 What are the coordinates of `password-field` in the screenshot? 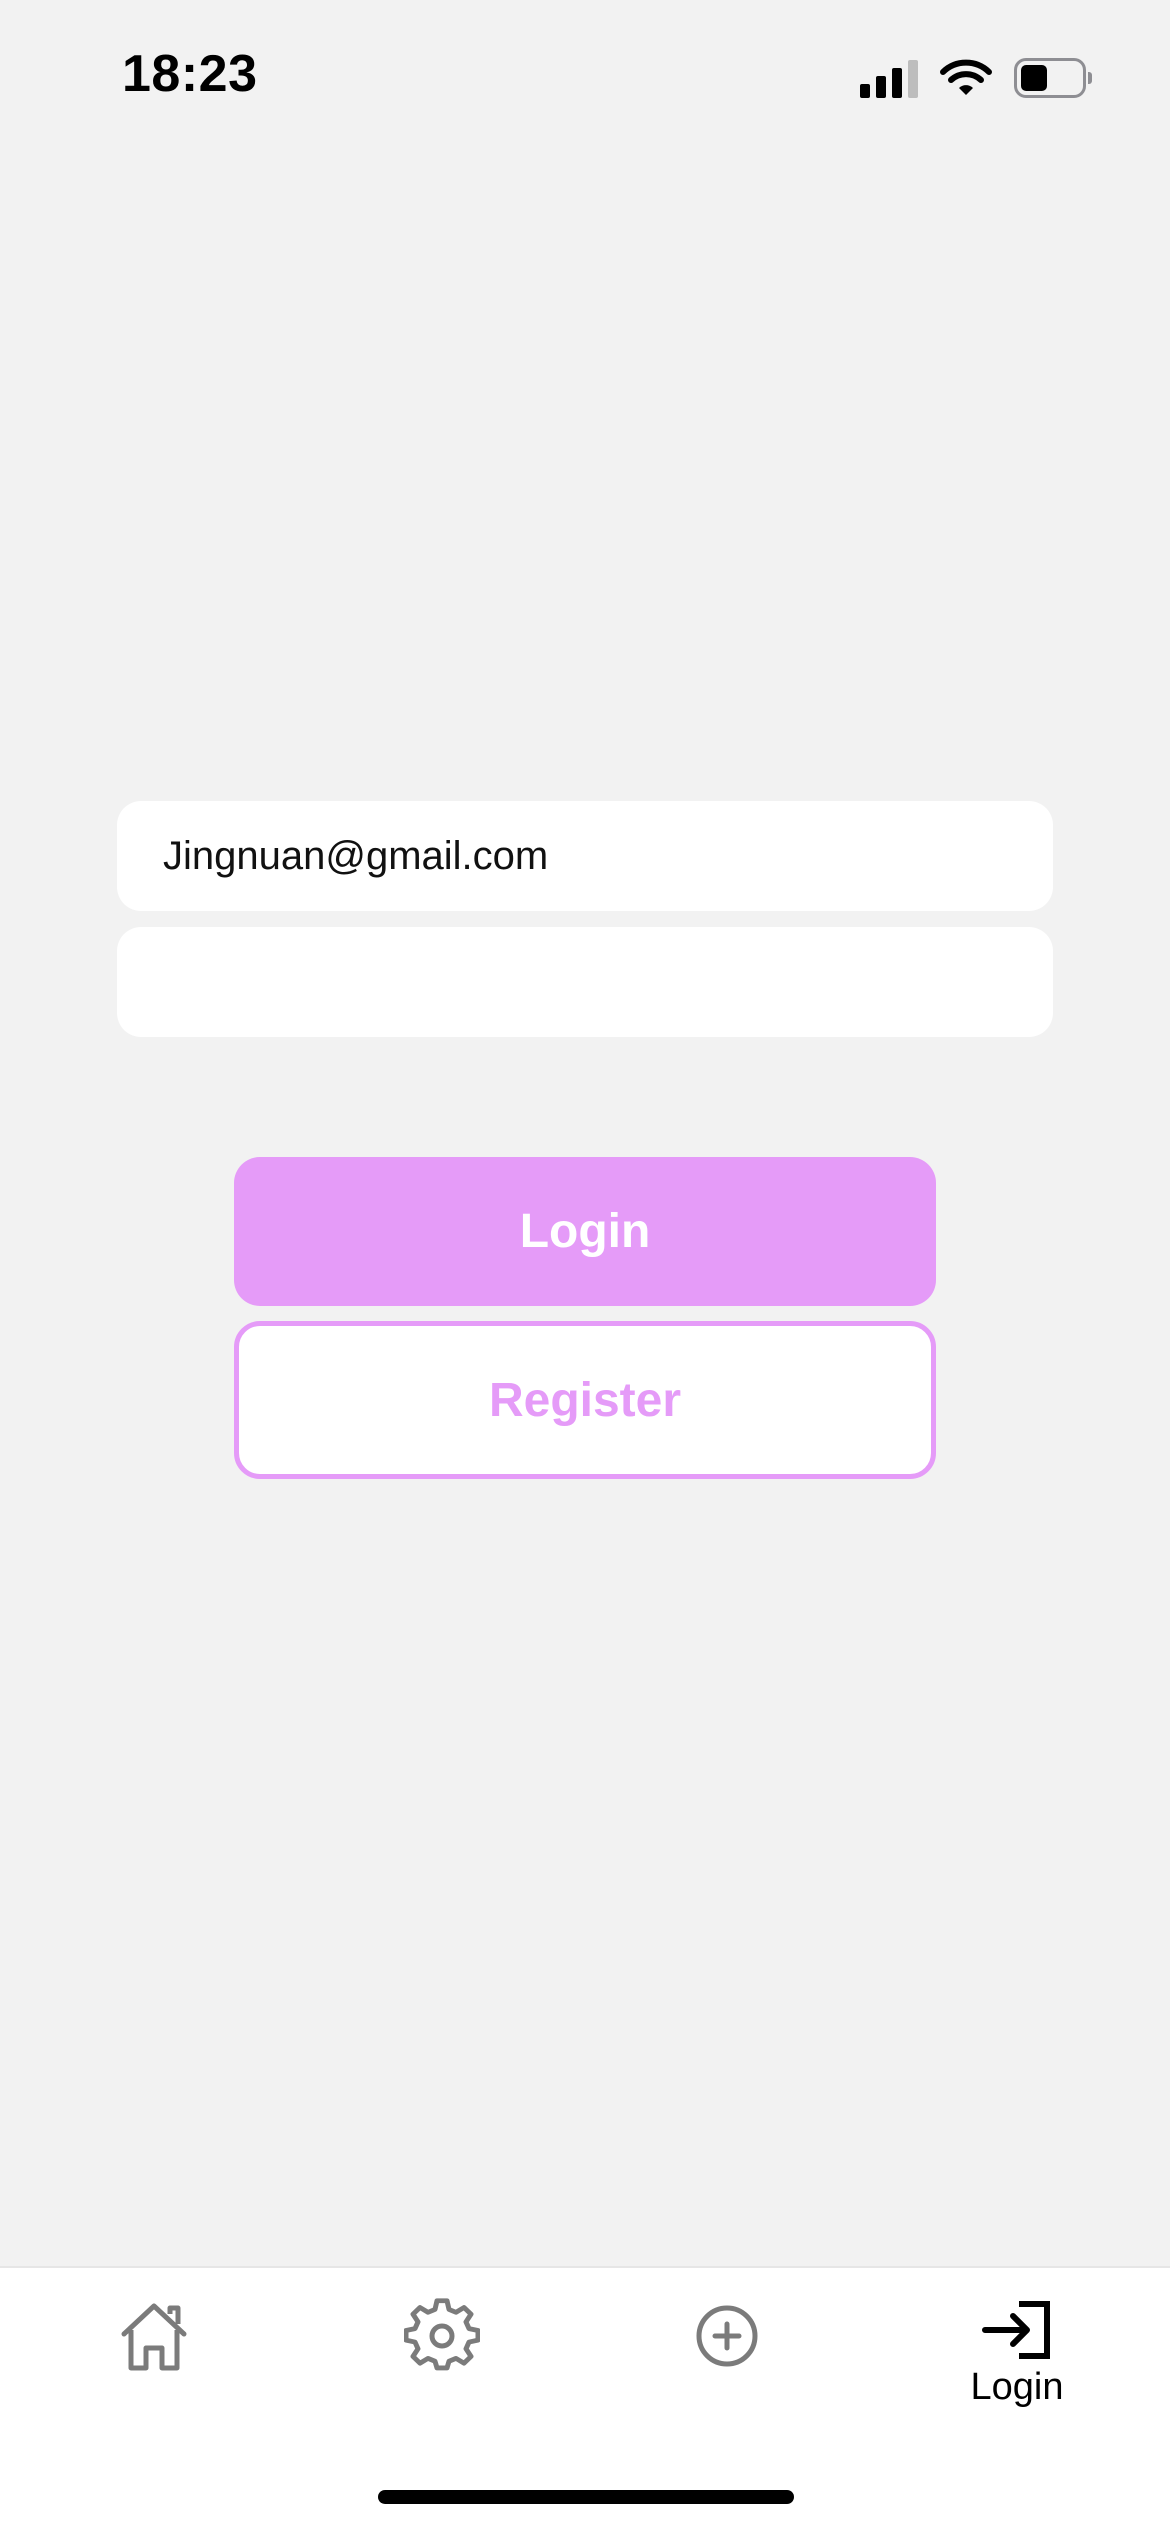 It's located at (585, 982).